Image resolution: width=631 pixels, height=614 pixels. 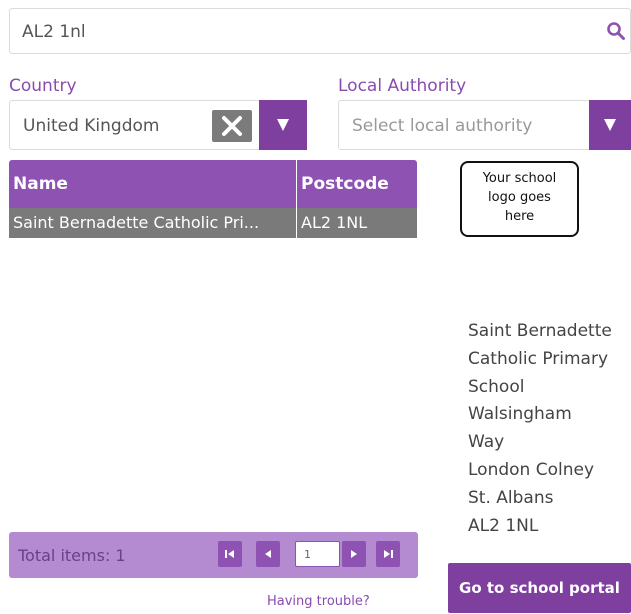 I want to click on country-dropdown-button, so click(x=283, y=125).